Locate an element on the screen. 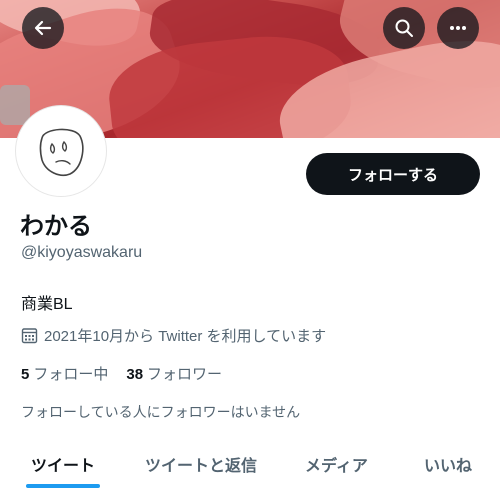  follow-stats: 5 フォロー中 38 フォロワー is located at coordinates (121, 373).